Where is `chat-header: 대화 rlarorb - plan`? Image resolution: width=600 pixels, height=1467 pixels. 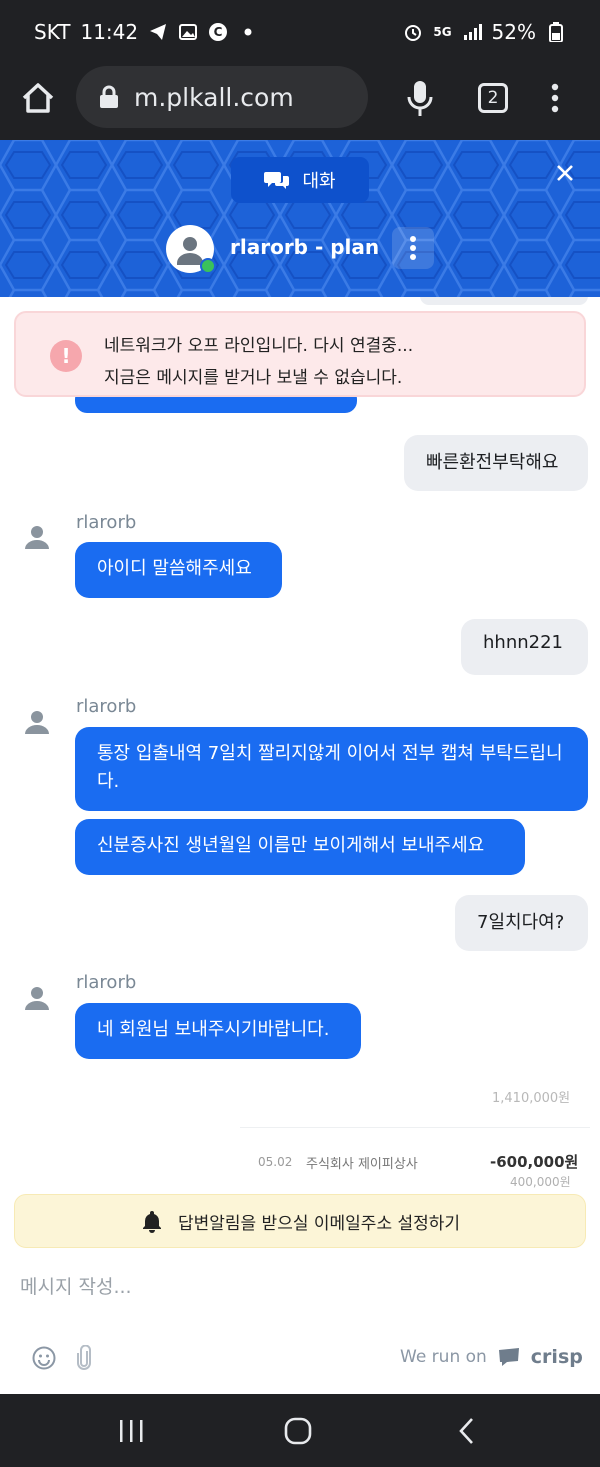
chat-header: 대화 rlarorb - plan is located at coordinates (300, 218).